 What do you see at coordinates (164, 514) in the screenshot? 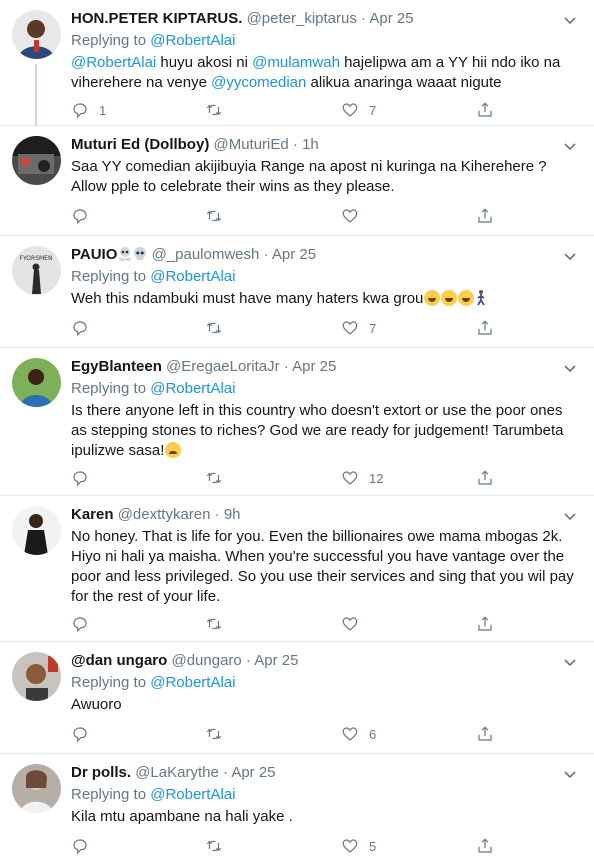
I see `user-handle: @dexttykaren` at bounding box center [164, 514].